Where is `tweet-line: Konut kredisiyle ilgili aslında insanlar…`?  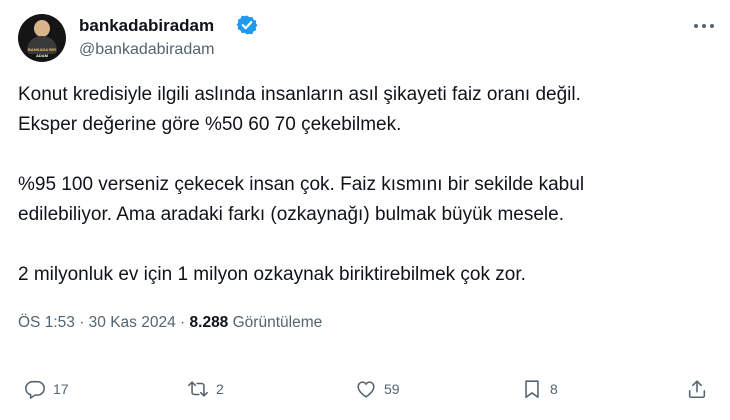 tweet-line: Konut kredisiyle ilgili aslında insanlar… is located at coordinates (299, 94).